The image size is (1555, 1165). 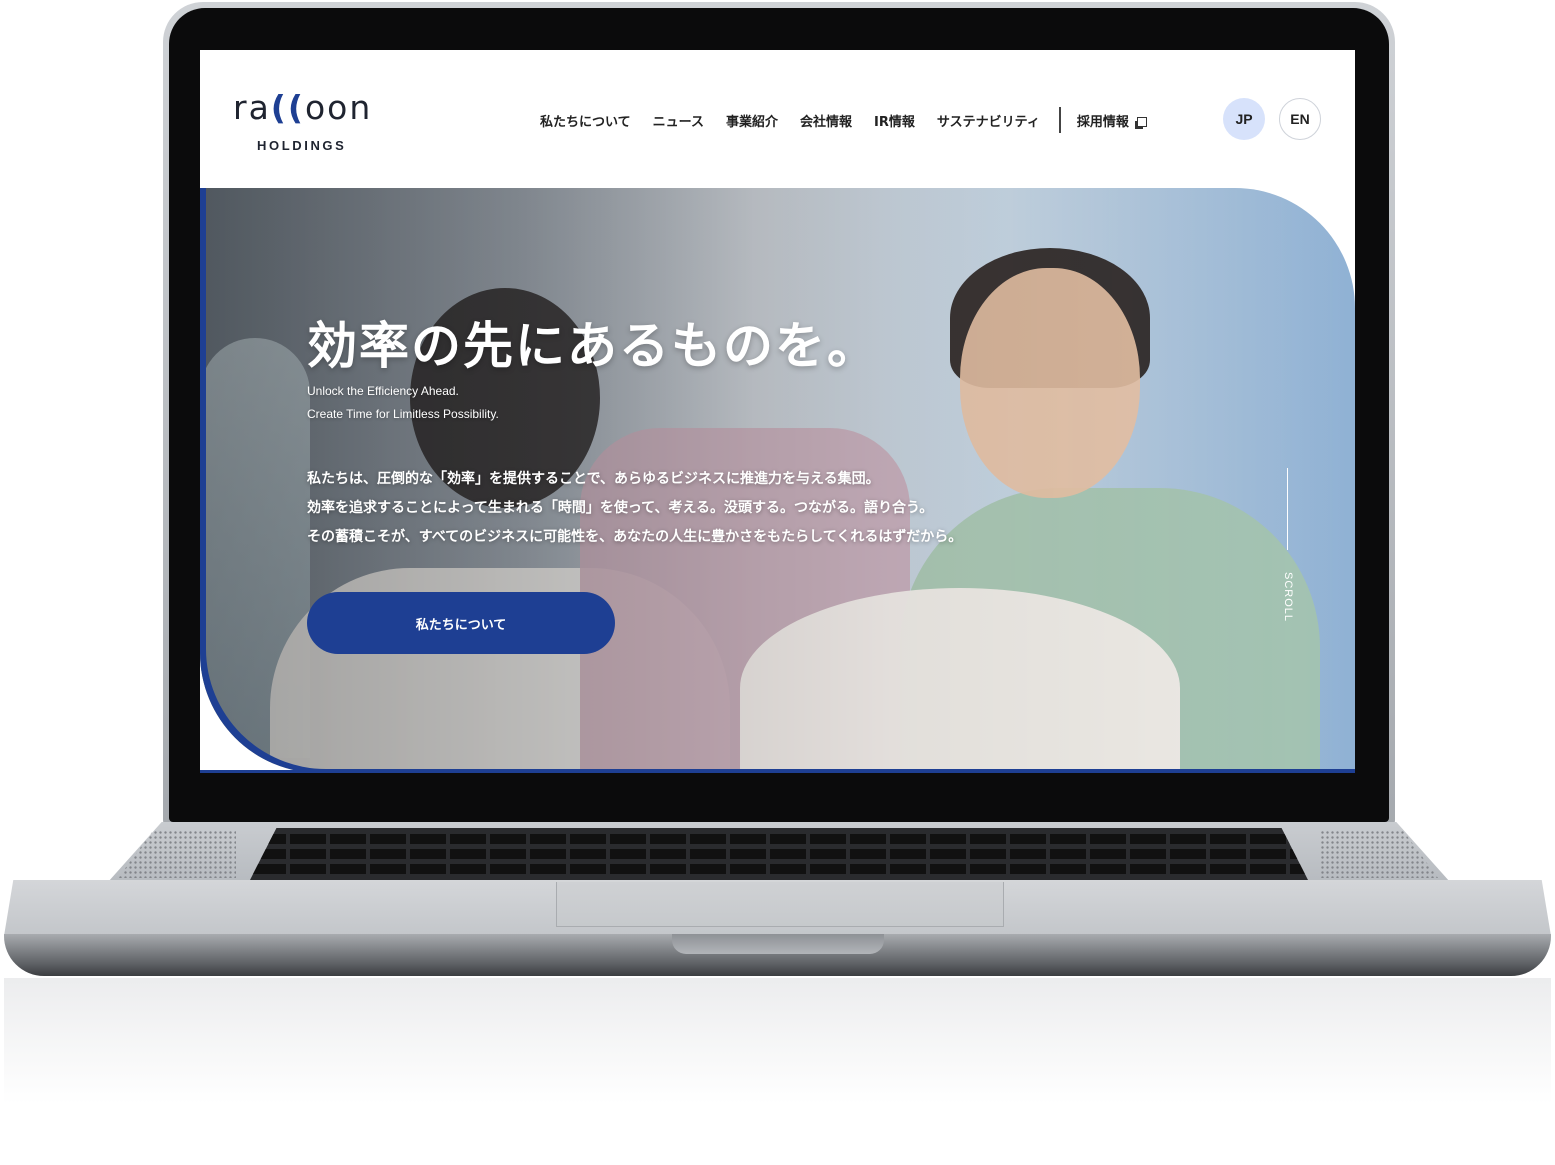 I want to click on lang-jp-button: JP, so click(x=1244, y=119).